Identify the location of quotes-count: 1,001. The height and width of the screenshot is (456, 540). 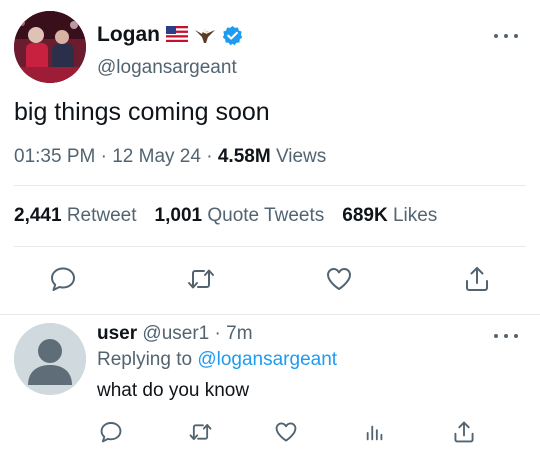
(178, 215).